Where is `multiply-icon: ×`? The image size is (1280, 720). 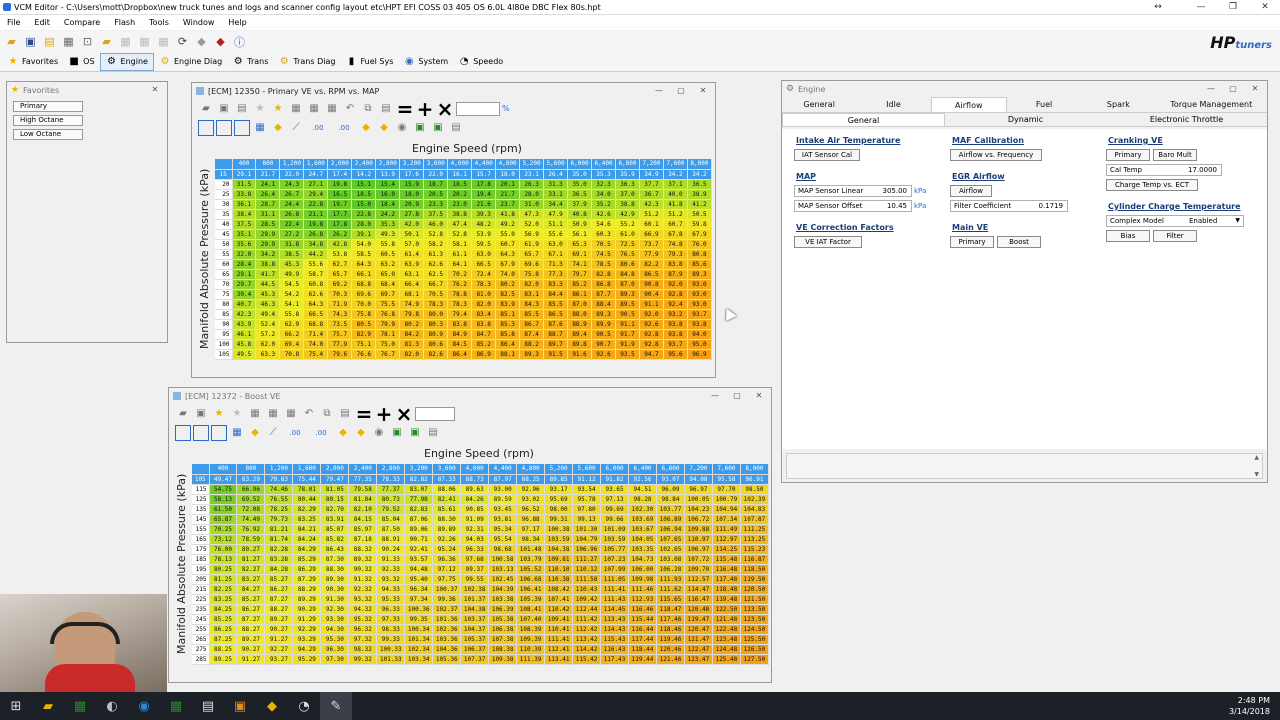
multiply-icon: × is located at coordinates (404, 414).